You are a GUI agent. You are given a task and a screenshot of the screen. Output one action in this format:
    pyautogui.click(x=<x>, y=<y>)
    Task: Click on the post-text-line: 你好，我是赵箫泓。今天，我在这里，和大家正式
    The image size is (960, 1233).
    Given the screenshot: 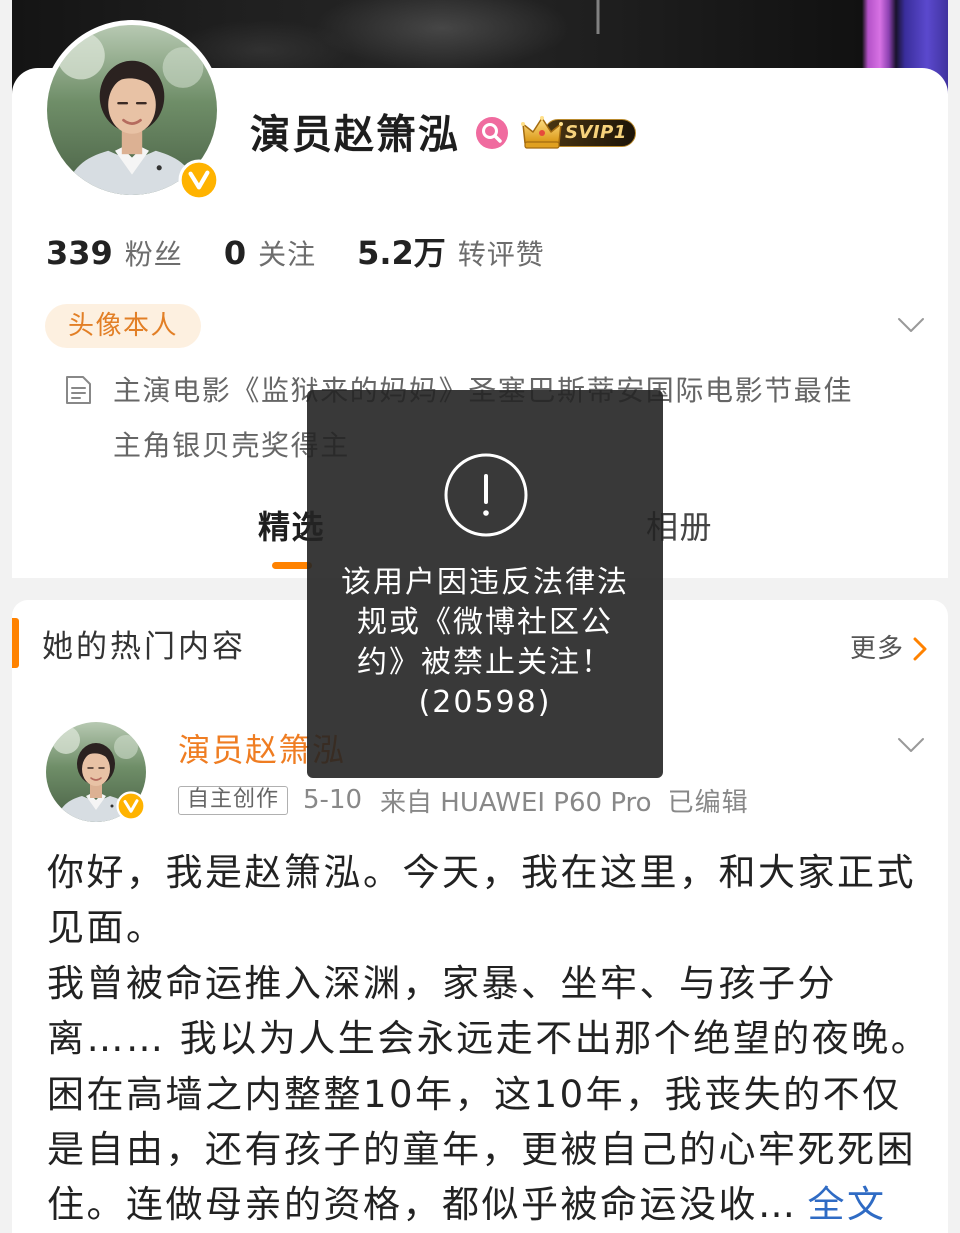 What is the action you would take?
    pyautogui.click(x=481, y=872)
    